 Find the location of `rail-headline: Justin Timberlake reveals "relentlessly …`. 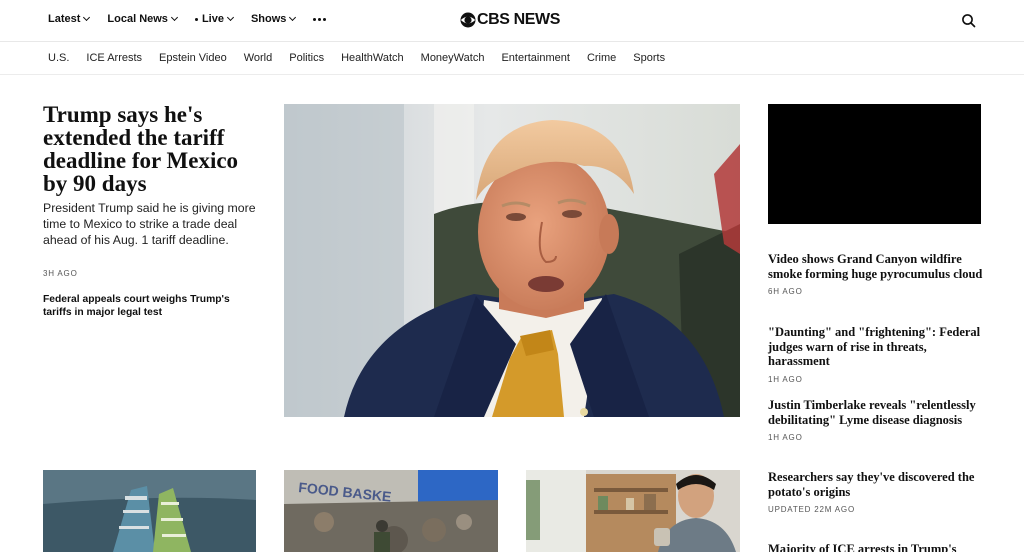

rail-headline: Justin Timberlake reveals "relentlessly … is located at coordinates (878, 412).